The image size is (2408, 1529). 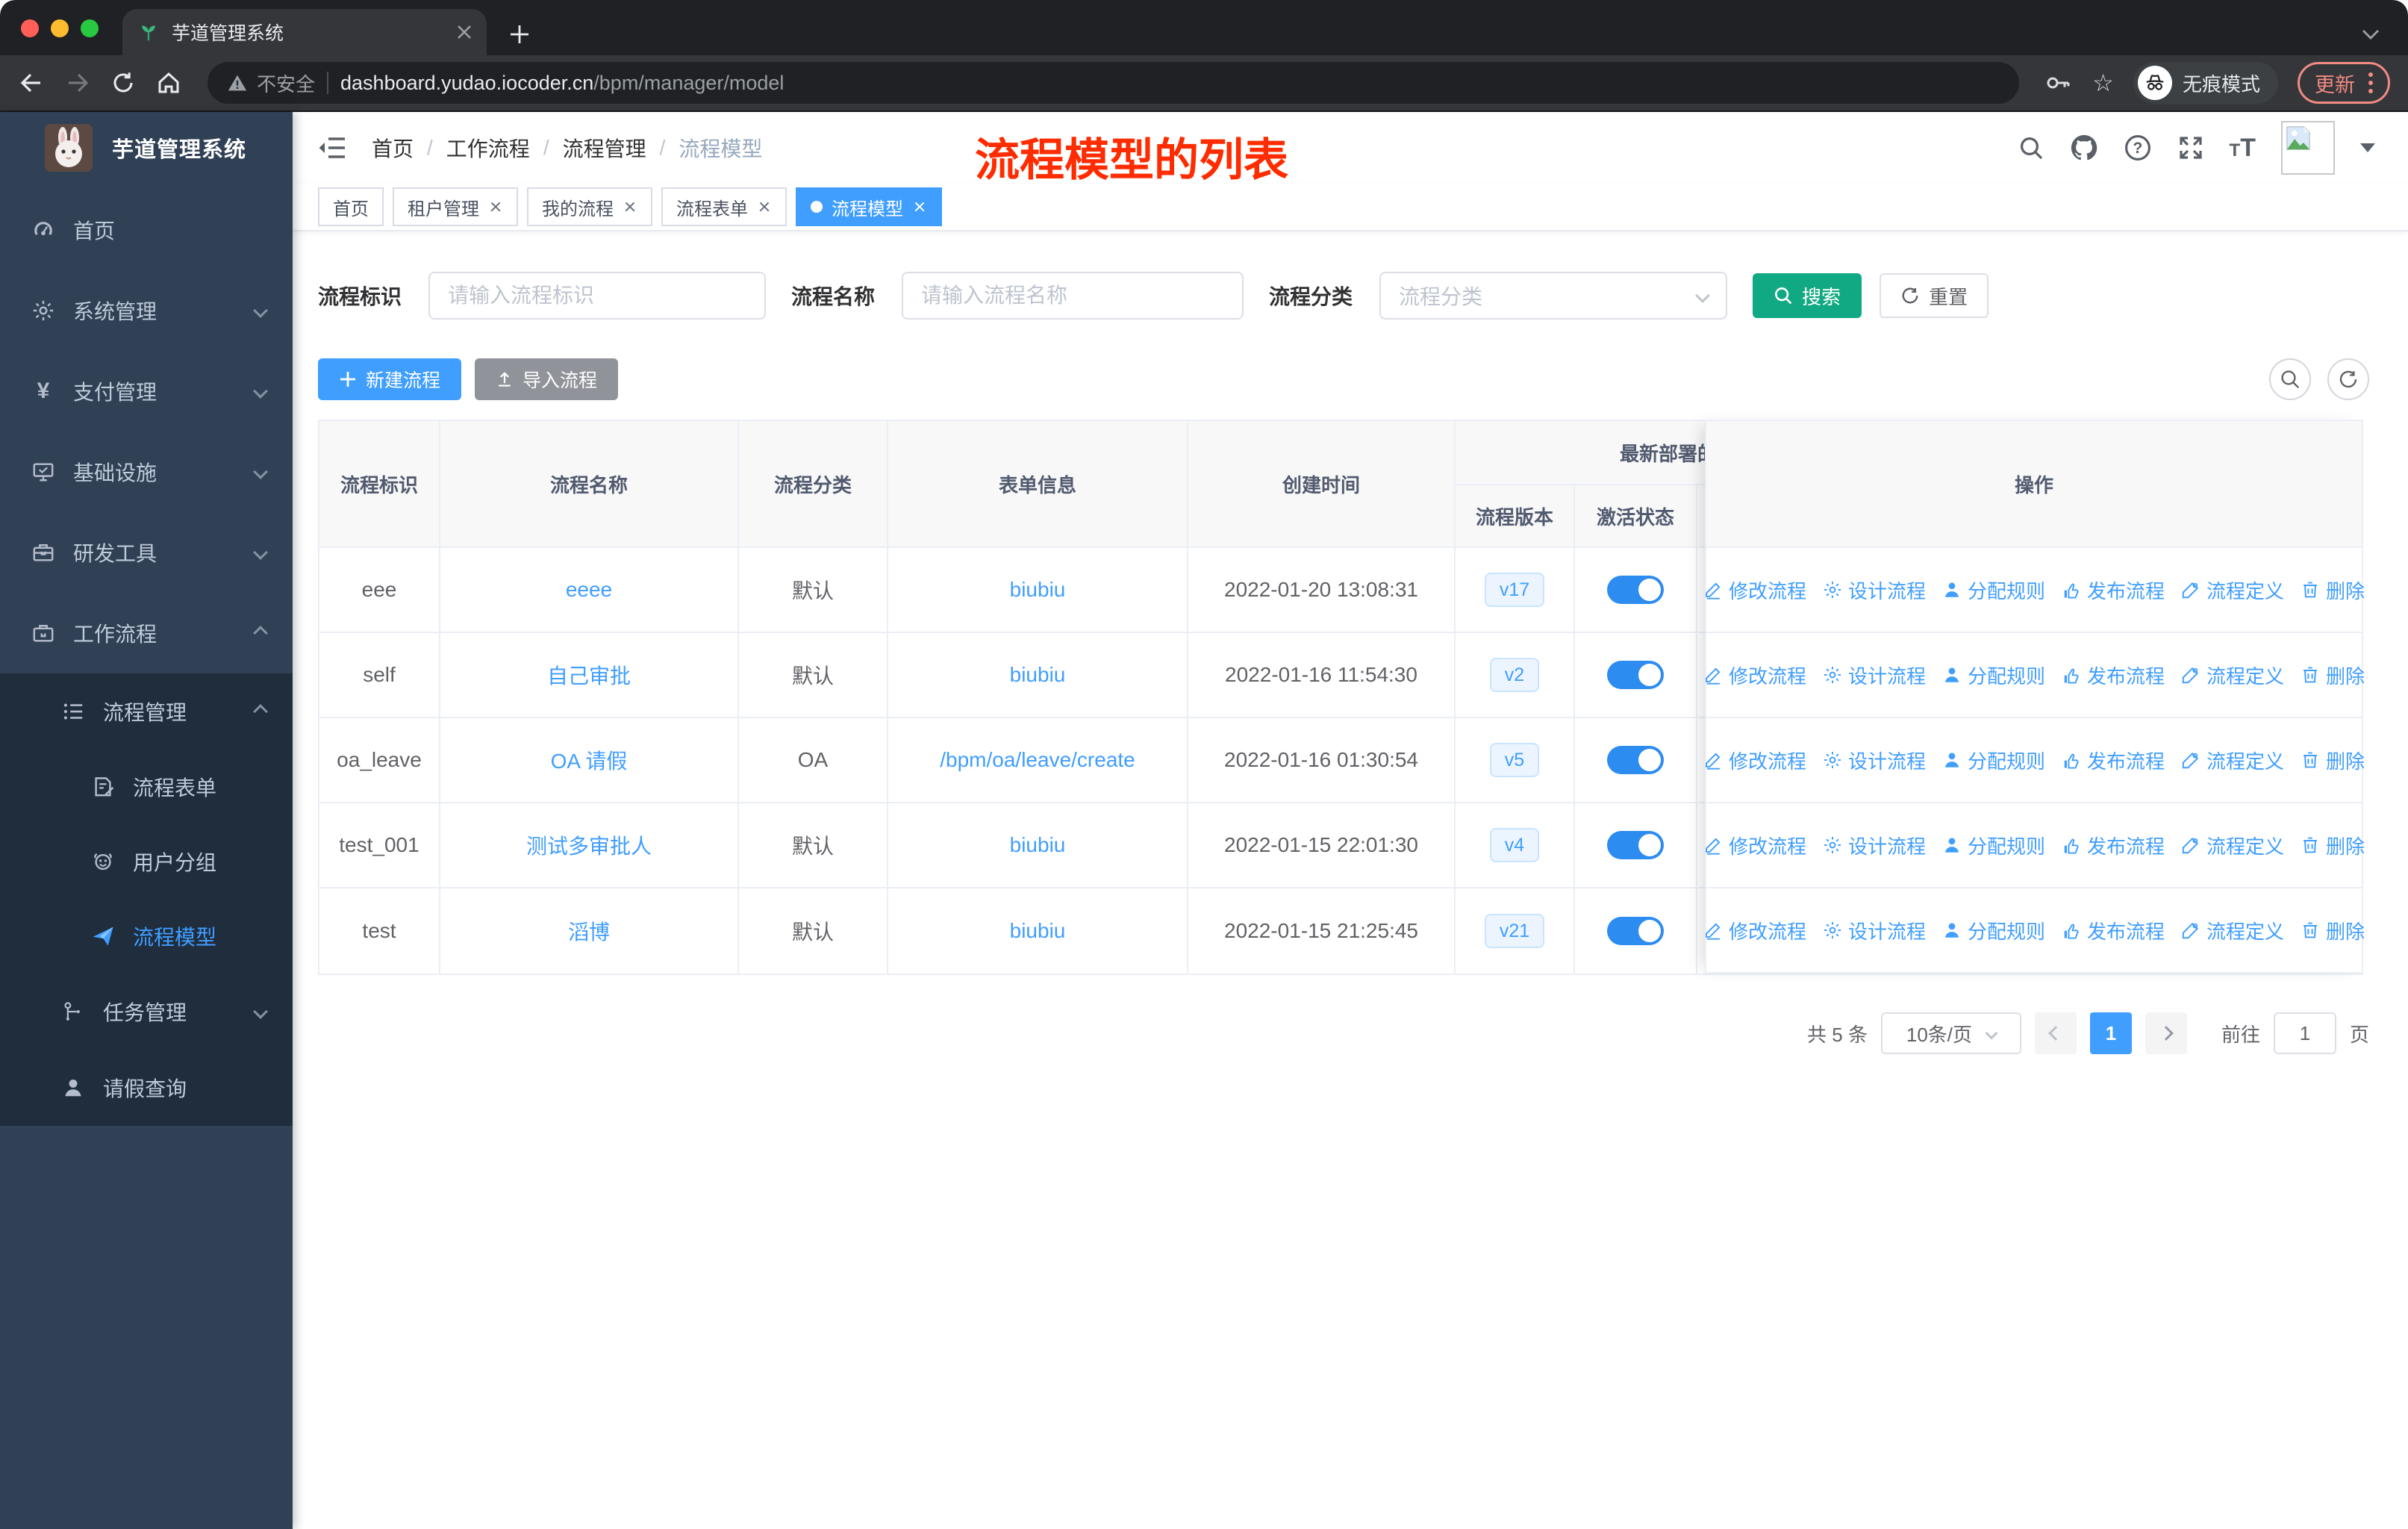 What do you see at coordinates (604, 148) in the screenshot?
I see `breadcrumb-process-management: 流程管理` at bounding box center [604, 148].